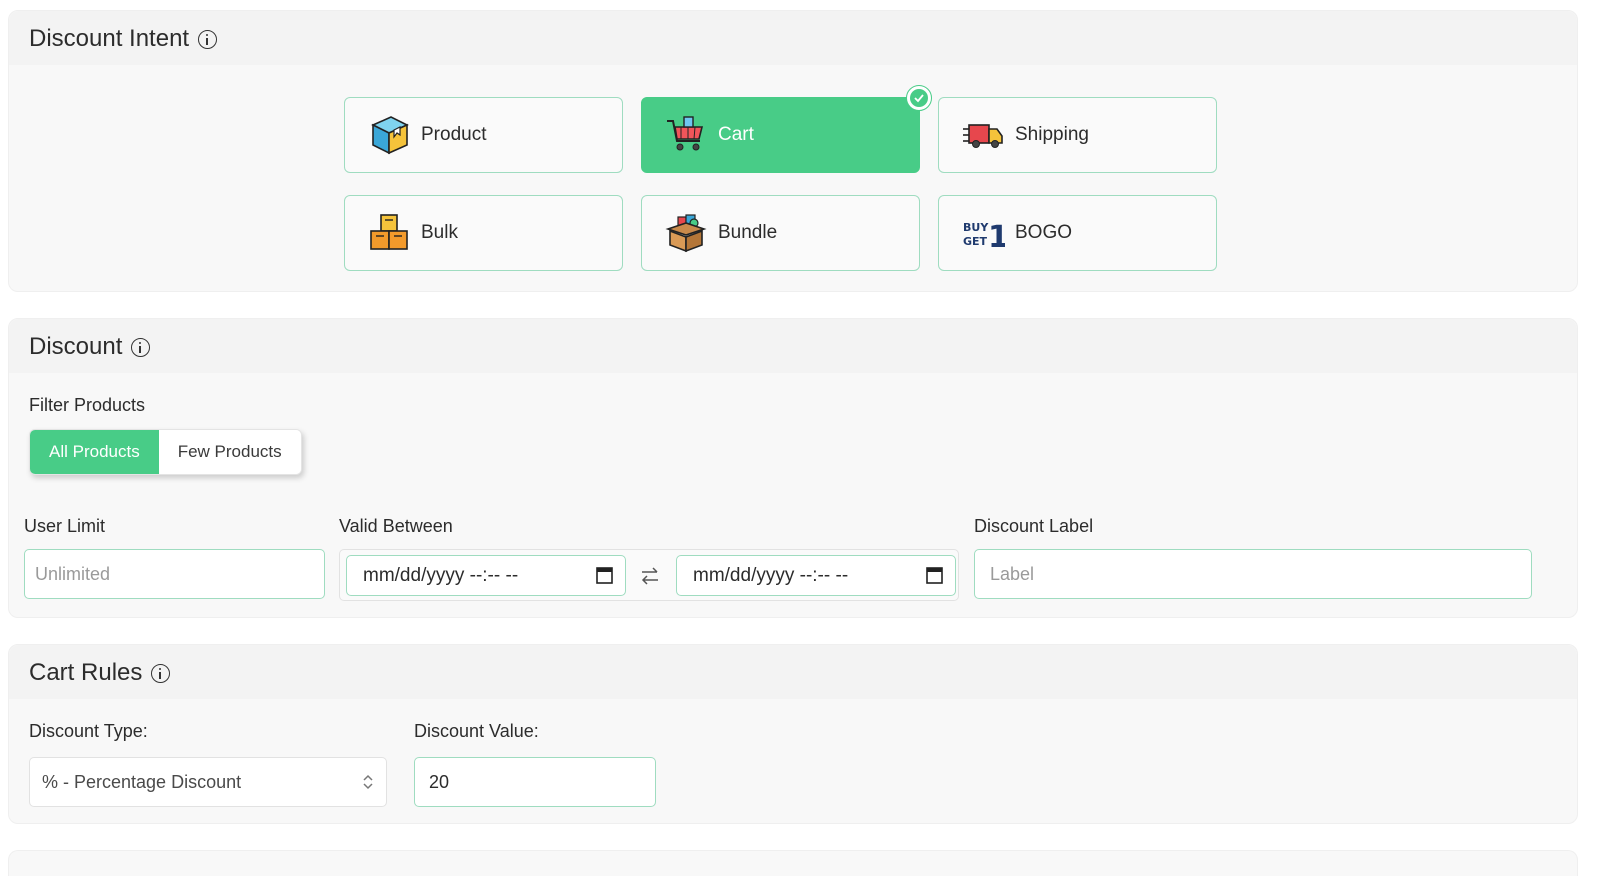 Image resolution: width=1600 pixels, height=876 pixels. Describe the element at coordinates (86, 672) in the screenshot. I see `section-title-text: Cart Rules` at that location.